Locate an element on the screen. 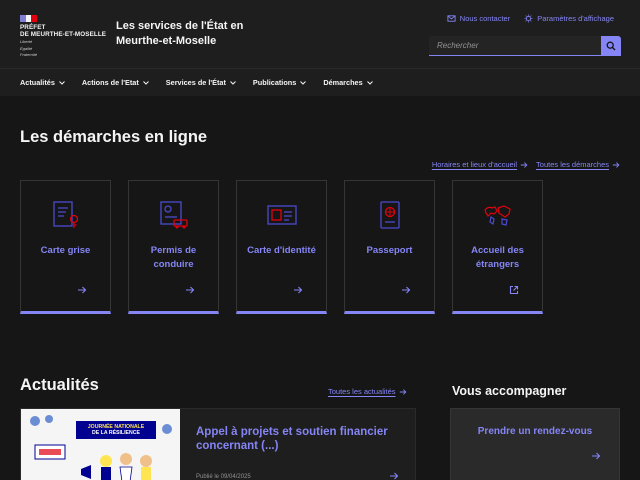 The width and height of the screenshot is (640, 480). card-accueil-etrangers: Accueil des étrangers is located at coordinates (497, 247).